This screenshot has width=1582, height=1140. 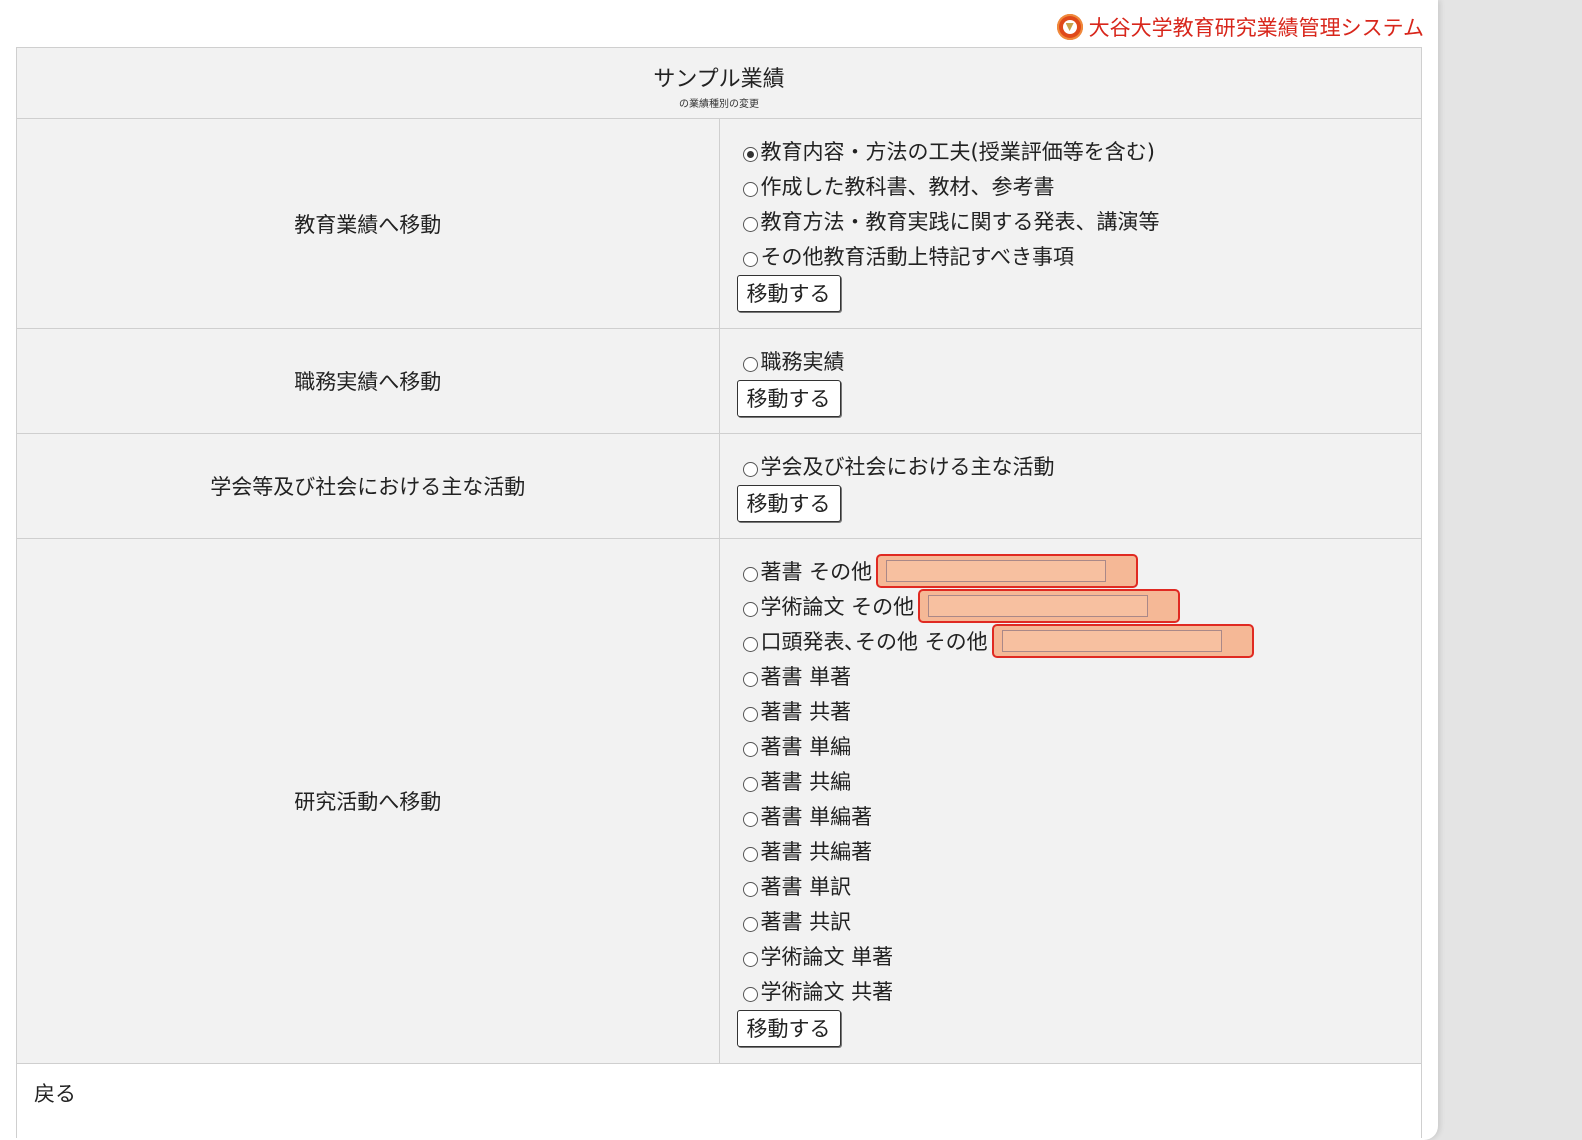 I want to click on radio-label: 教育方法・教育実践に関する発表、講演等, so click(x=960, y=221).